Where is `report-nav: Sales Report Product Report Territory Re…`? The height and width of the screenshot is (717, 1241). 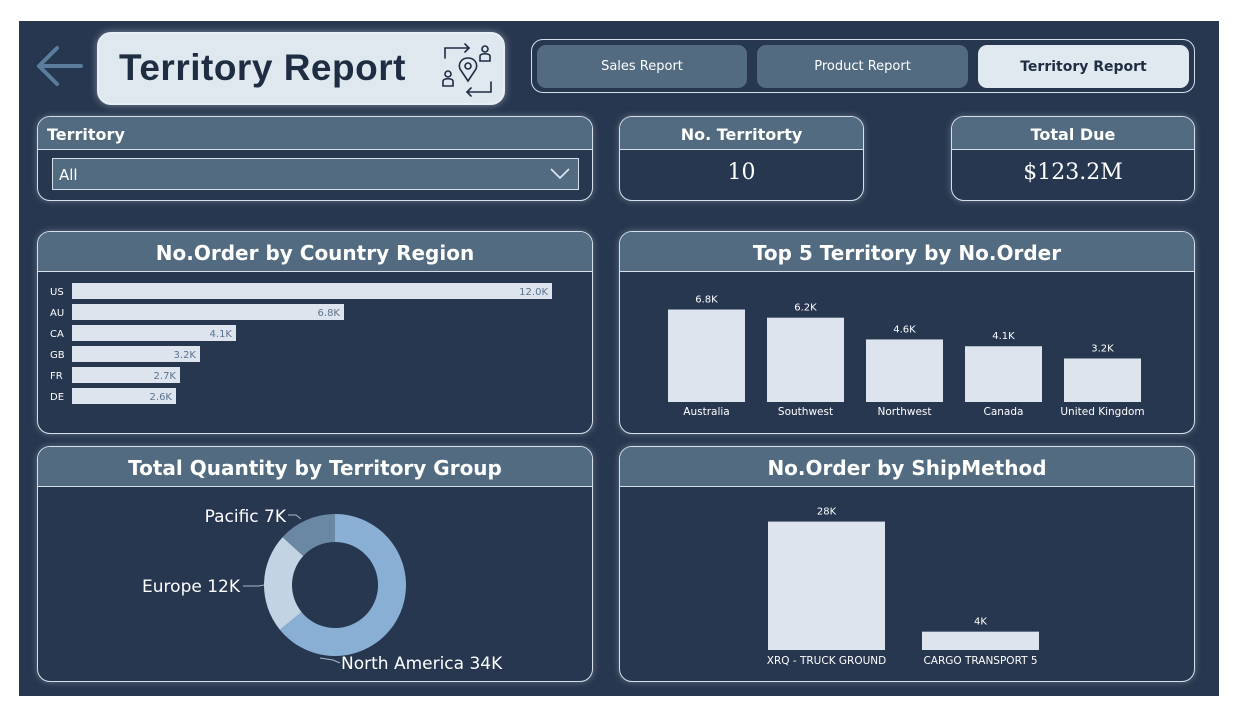 report-nav: Sales Report Product Report Territory Re… is located at coordinates (863, 66).